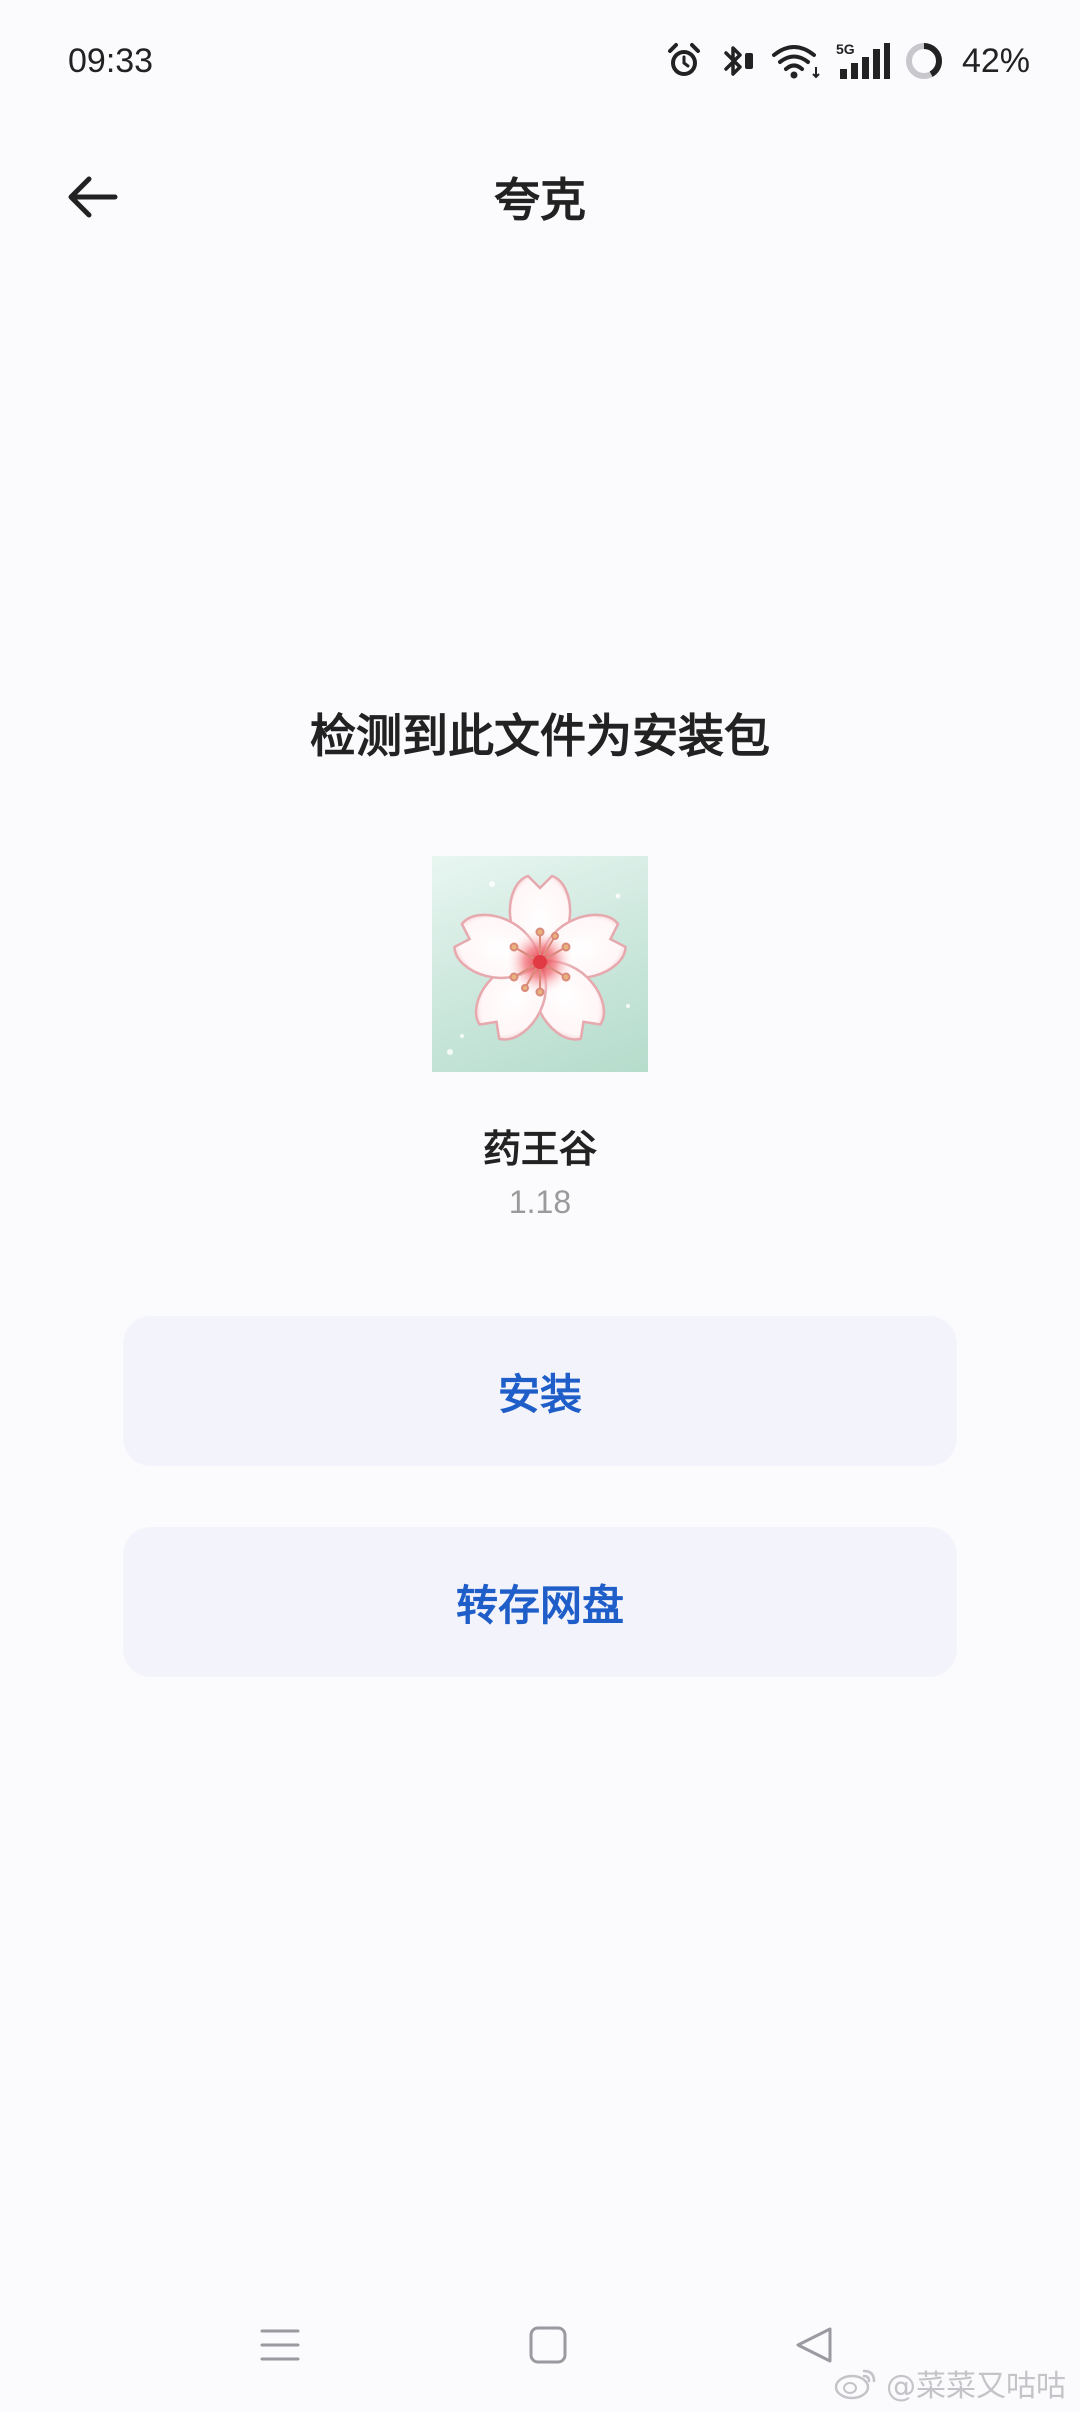 Image resolution: width=1080 pixels, height=2412 pixels. What do you see at coordinates (995, 60) in the screenshot?
I see `battery-percent: 42%` at bounding box center [995, 60].